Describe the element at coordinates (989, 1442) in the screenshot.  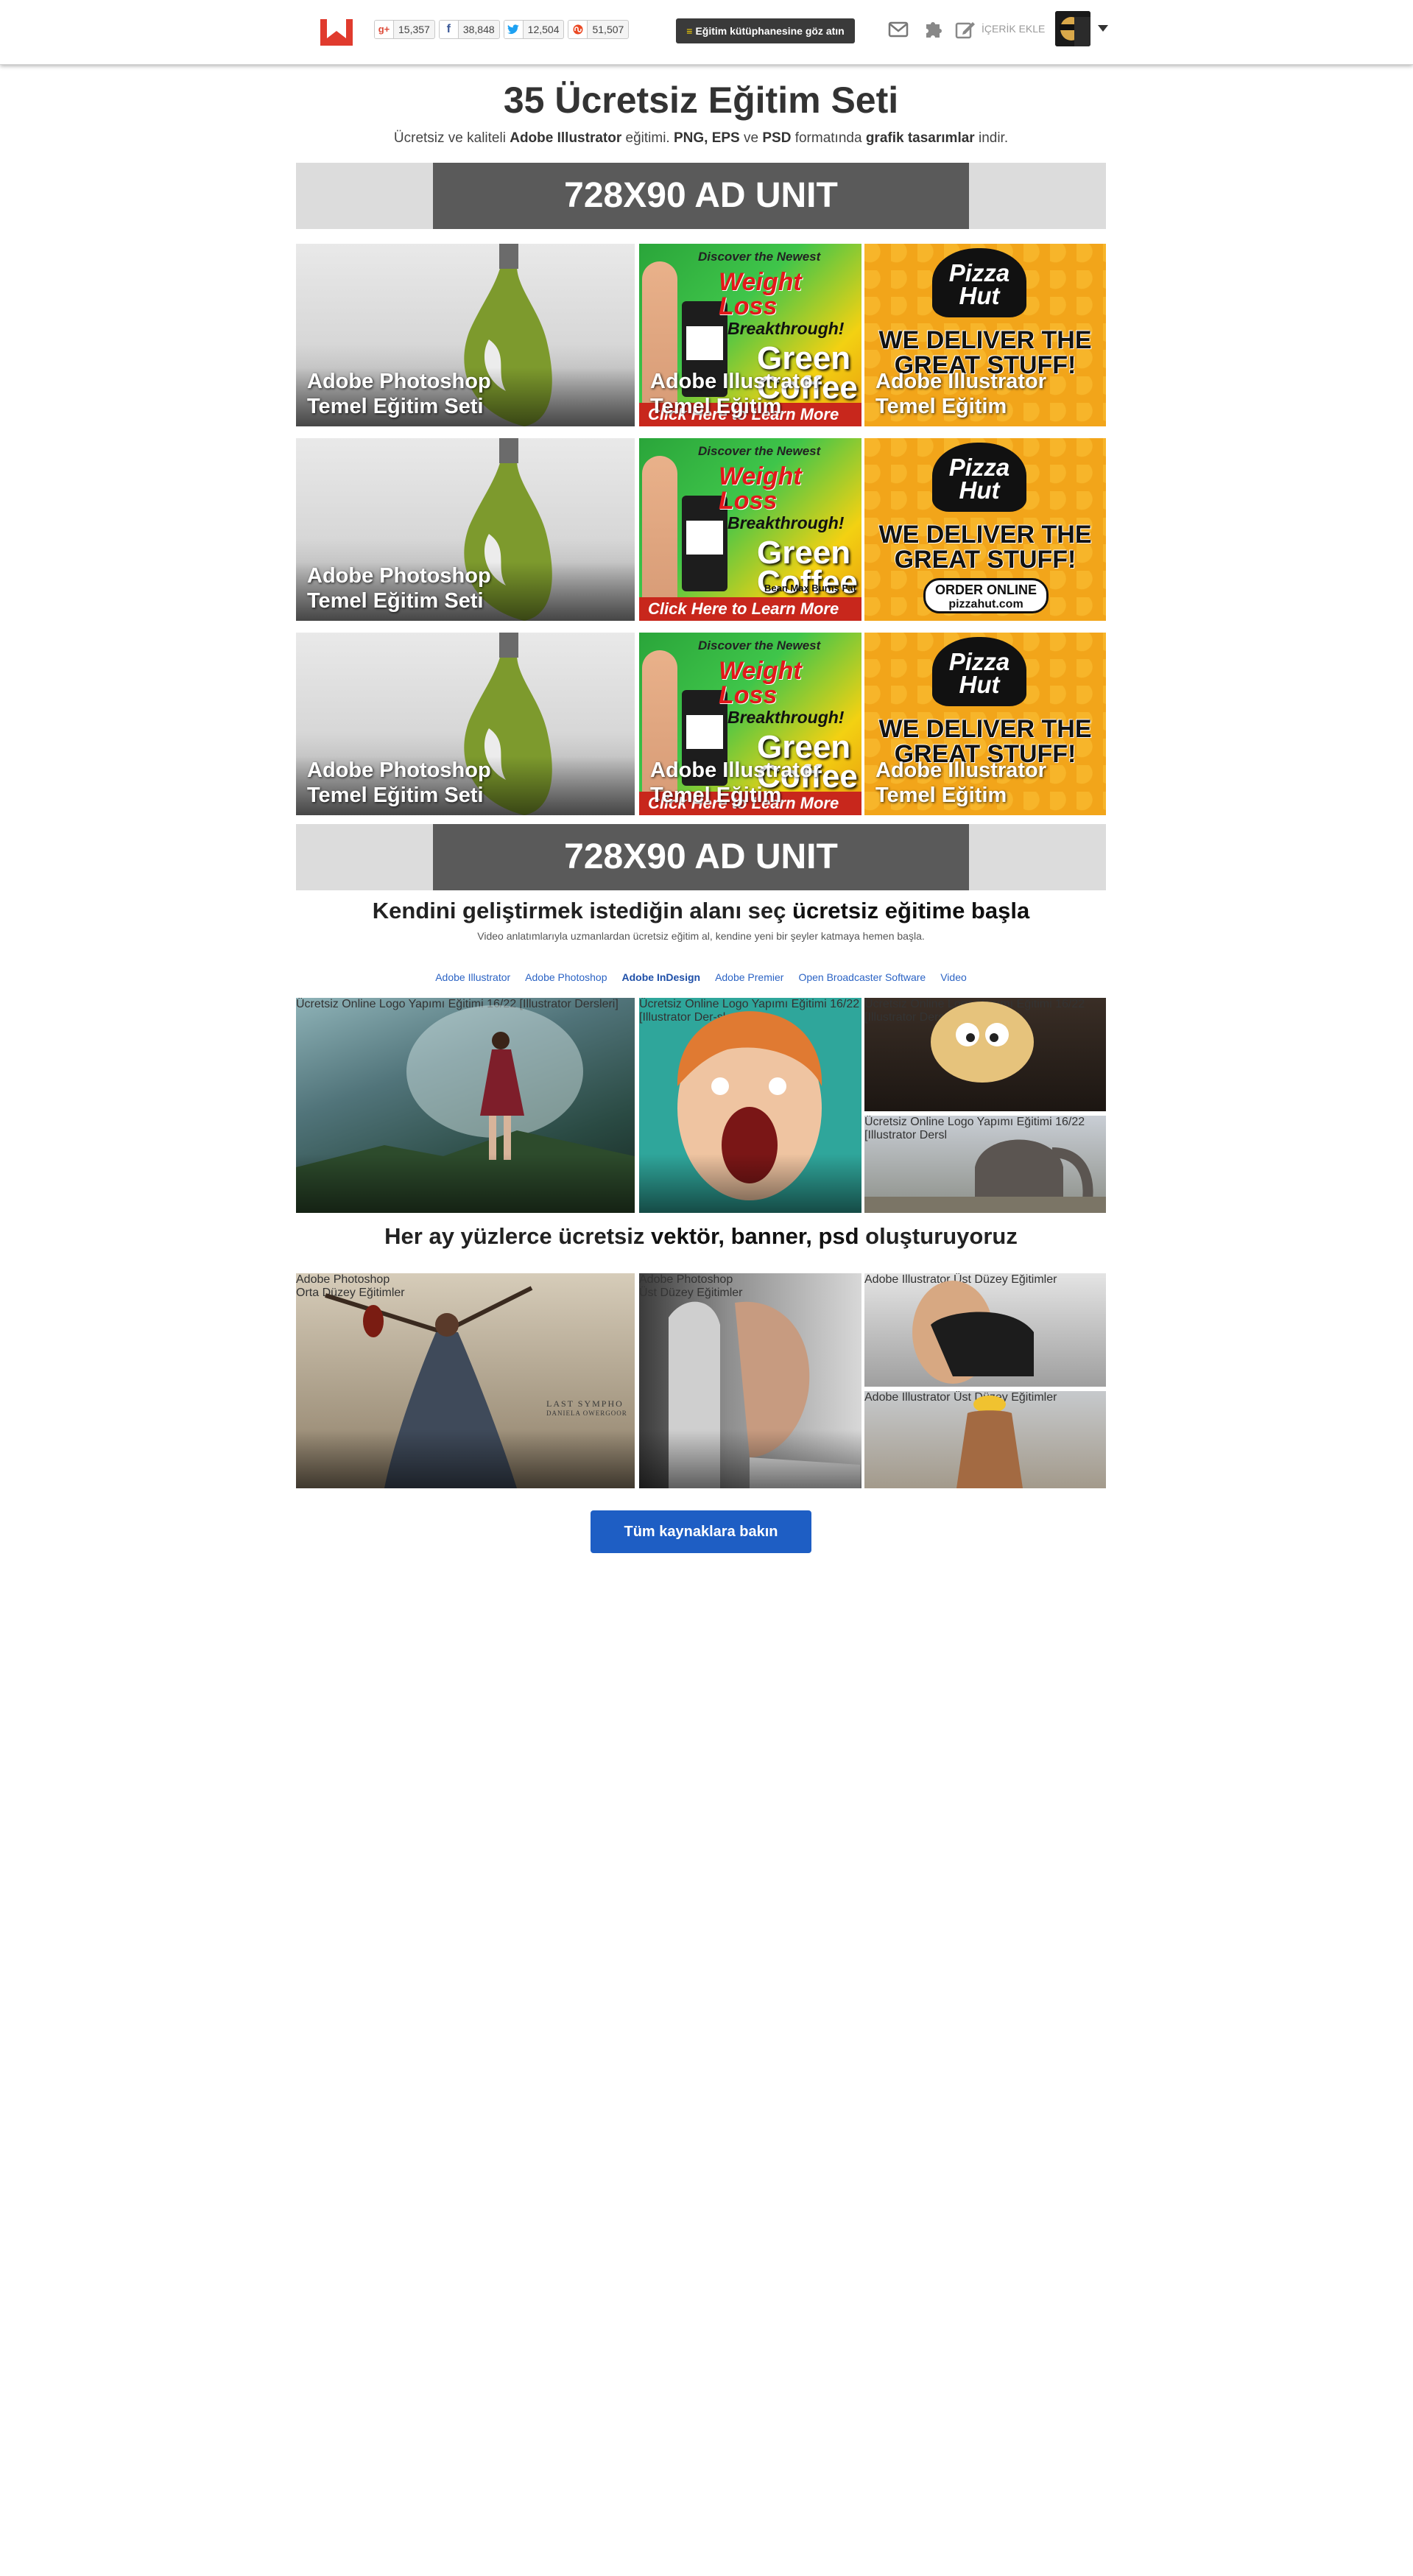
I see `worker-image` at that location.